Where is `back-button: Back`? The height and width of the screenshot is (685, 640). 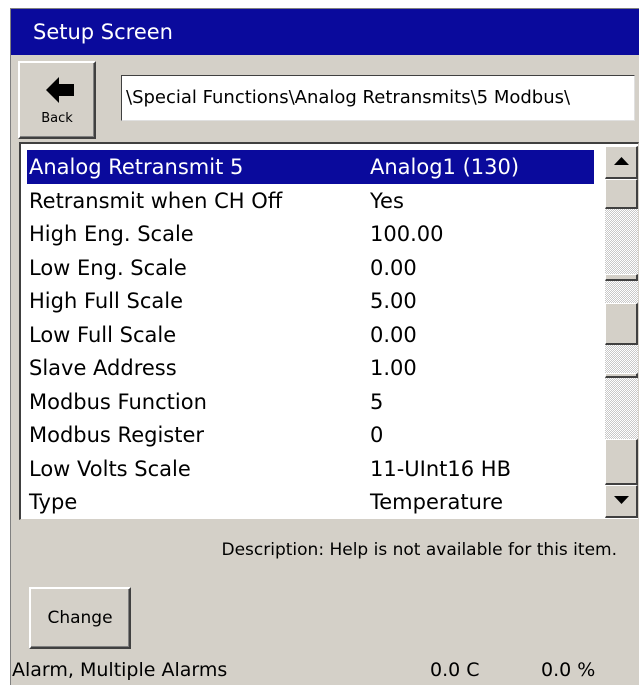
back-button: Back is located at coordinates (57, 100).